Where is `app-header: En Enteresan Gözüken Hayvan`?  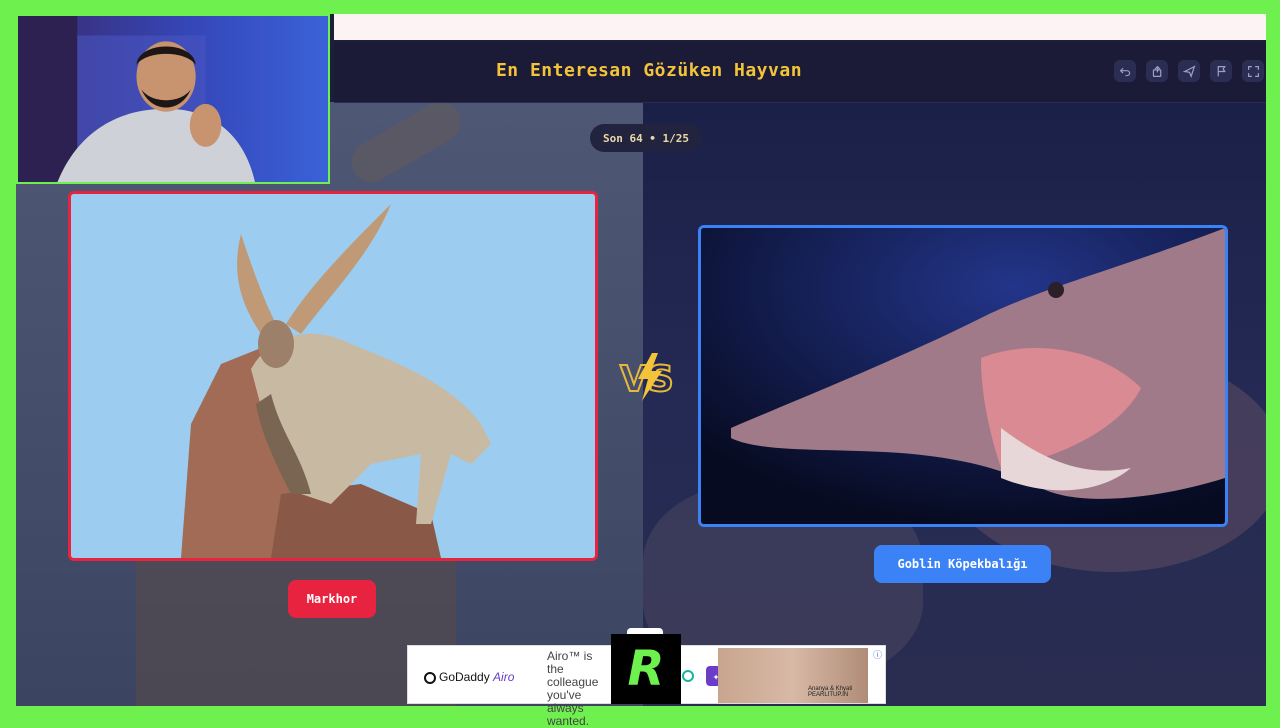
app-header: En Enteresan Gözüken Hayvan is located at coordinates (800, 72).